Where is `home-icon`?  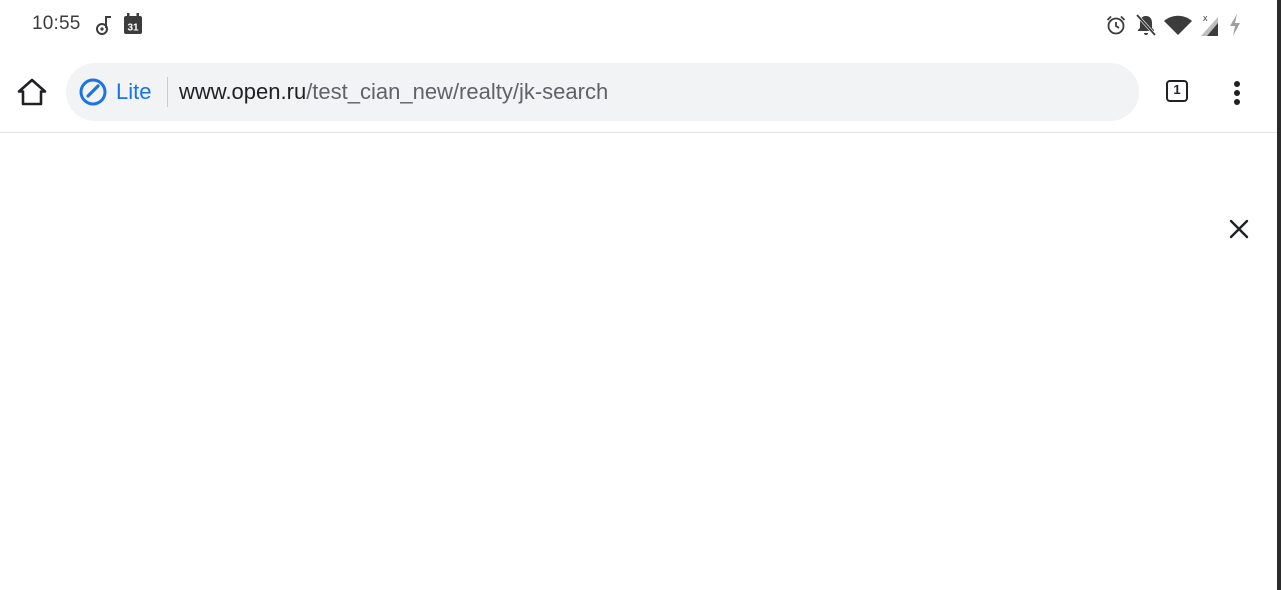
home-icon is located at coordinates (32, 92).